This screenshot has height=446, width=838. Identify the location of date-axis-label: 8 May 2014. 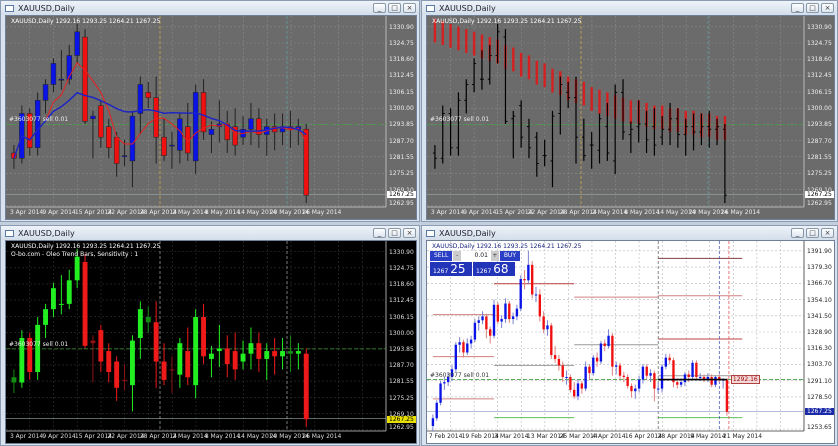
(642, 212).